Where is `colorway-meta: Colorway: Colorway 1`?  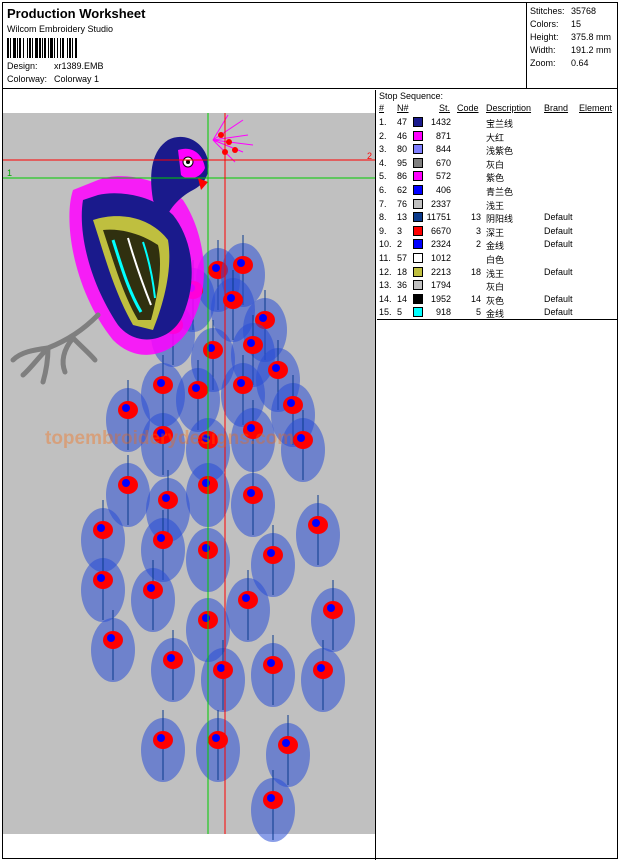
colorway-meta: Colorway: Colorway 1 is located at coordinates (53, 79).